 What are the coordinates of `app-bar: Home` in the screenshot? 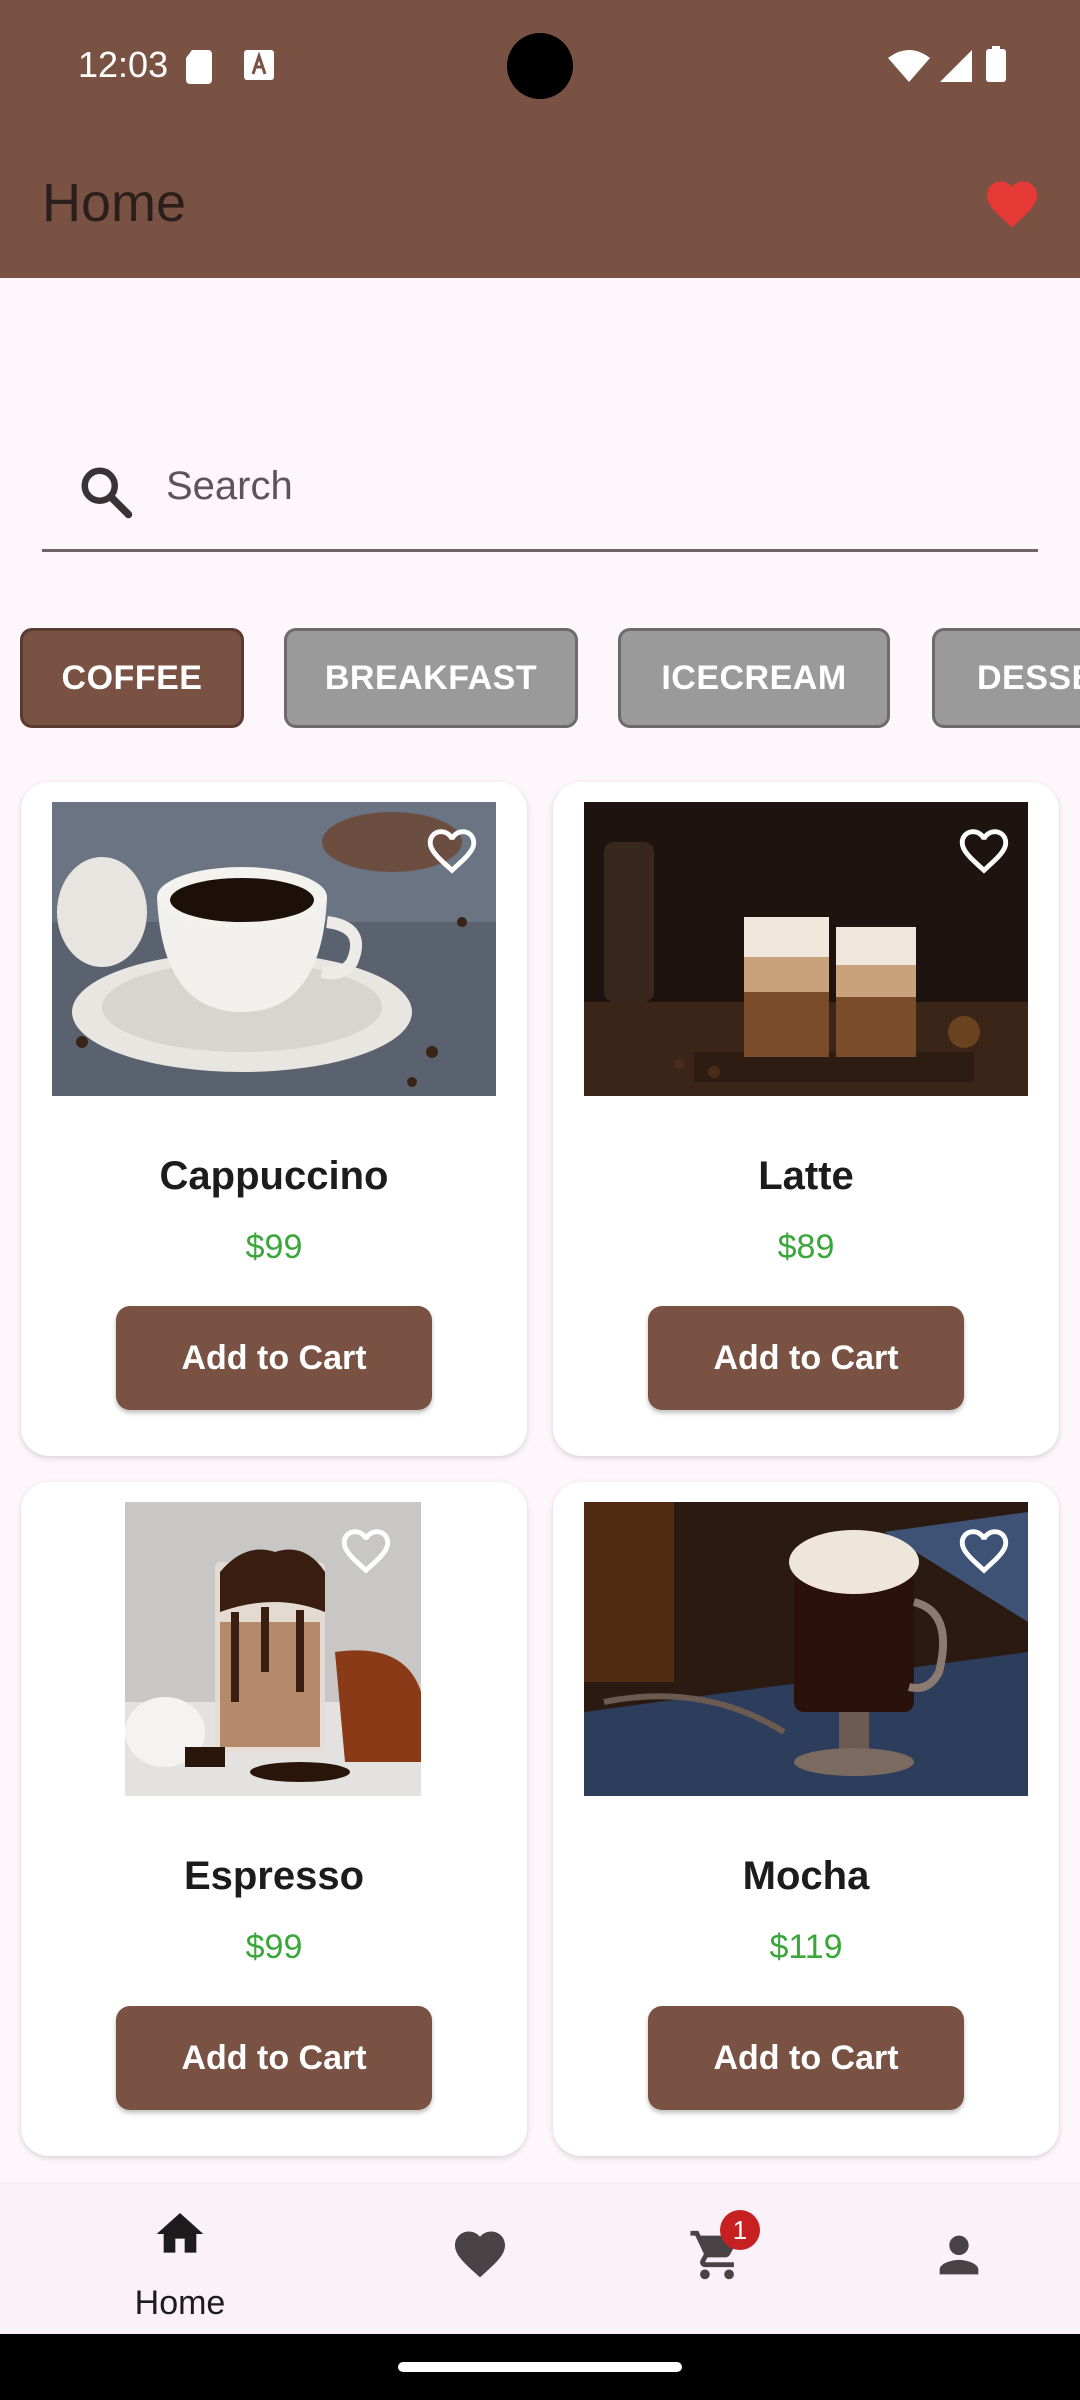 It's located at (540, 204).